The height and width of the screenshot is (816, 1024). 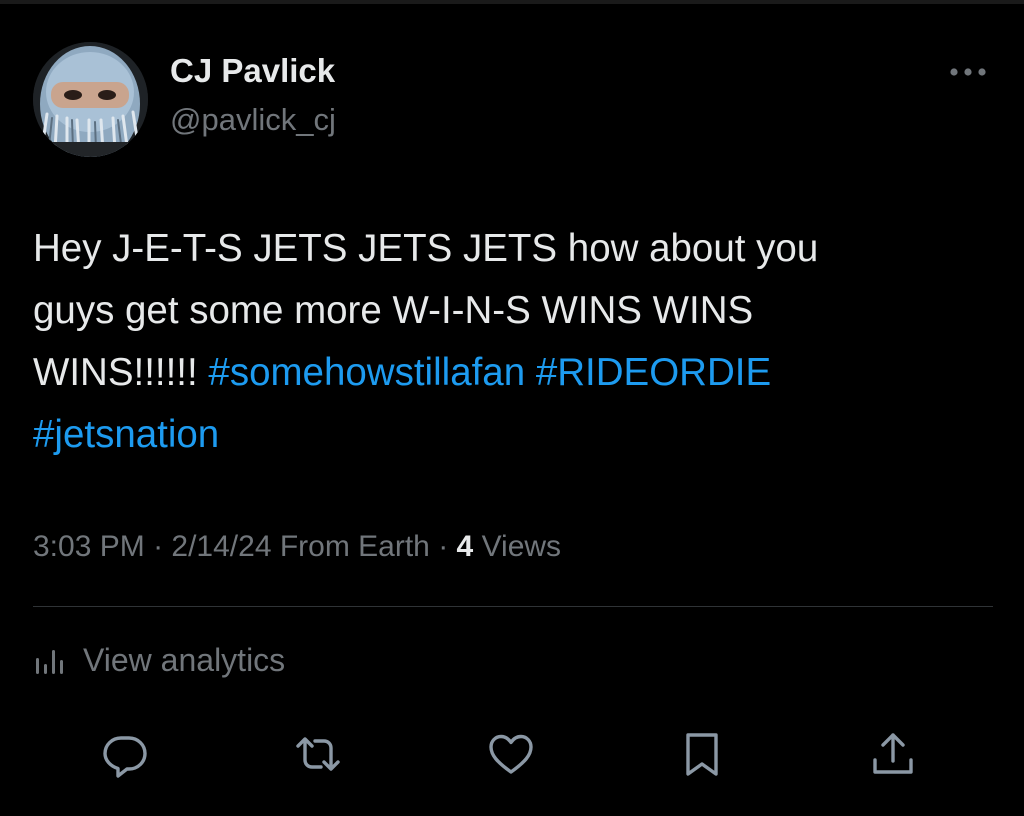 I want to click on bookmark-button, so click(x=702, y=754).